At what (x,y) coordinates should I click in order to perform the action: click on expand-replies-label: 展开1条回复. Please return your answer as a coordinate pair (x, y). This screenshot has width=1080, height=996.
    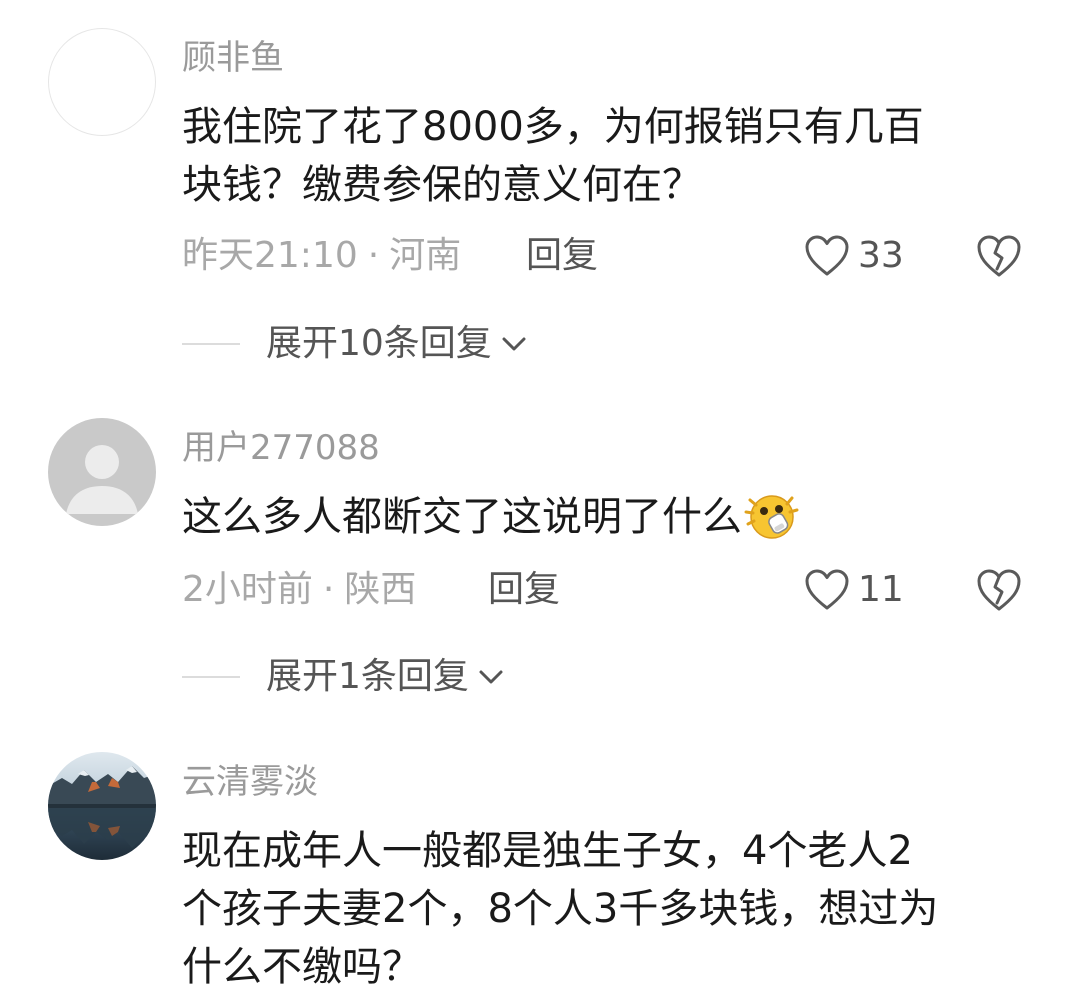
    Looking at the image, I should click on (367, 676).